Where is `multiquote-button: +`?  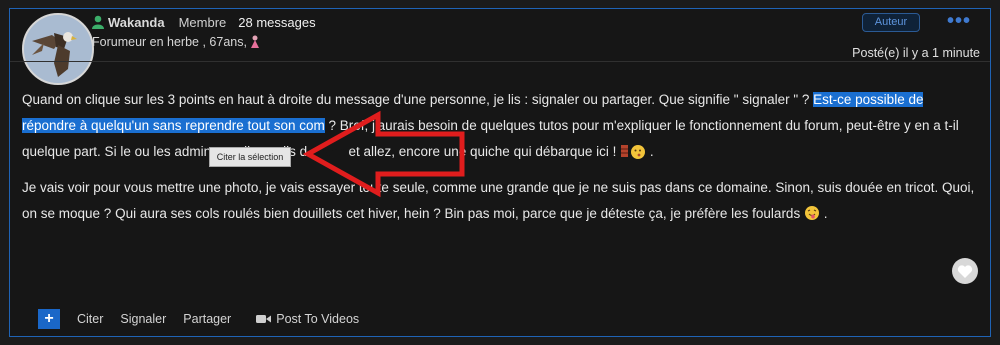 multiquote-button: + is located at coordinates (49, 319).